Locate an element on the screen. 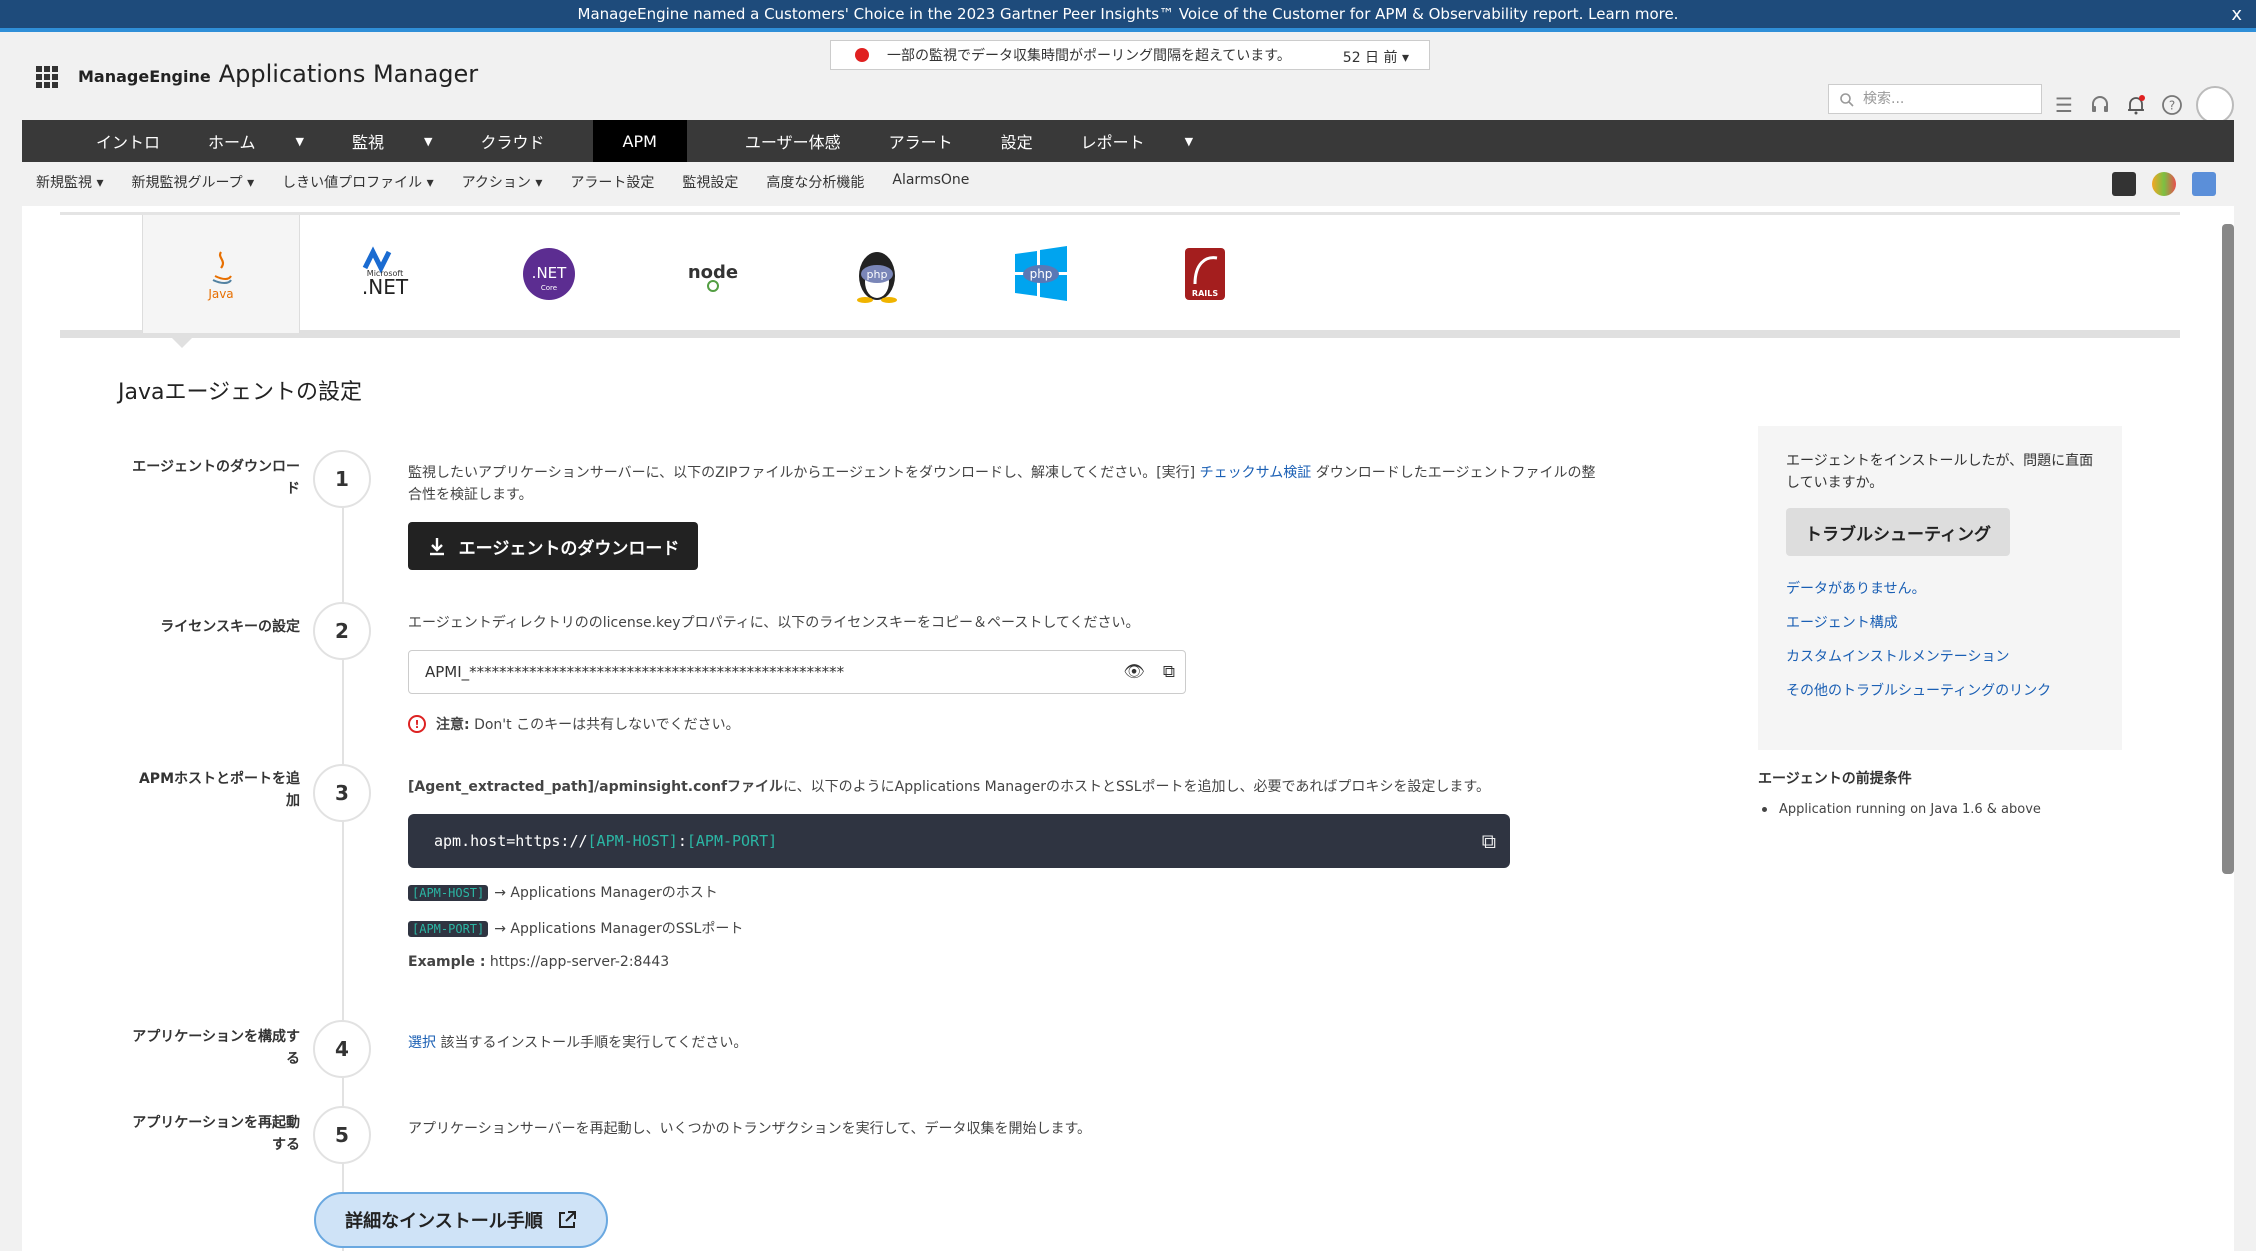  step3-number: 3 is located at coordinates (342, 793).